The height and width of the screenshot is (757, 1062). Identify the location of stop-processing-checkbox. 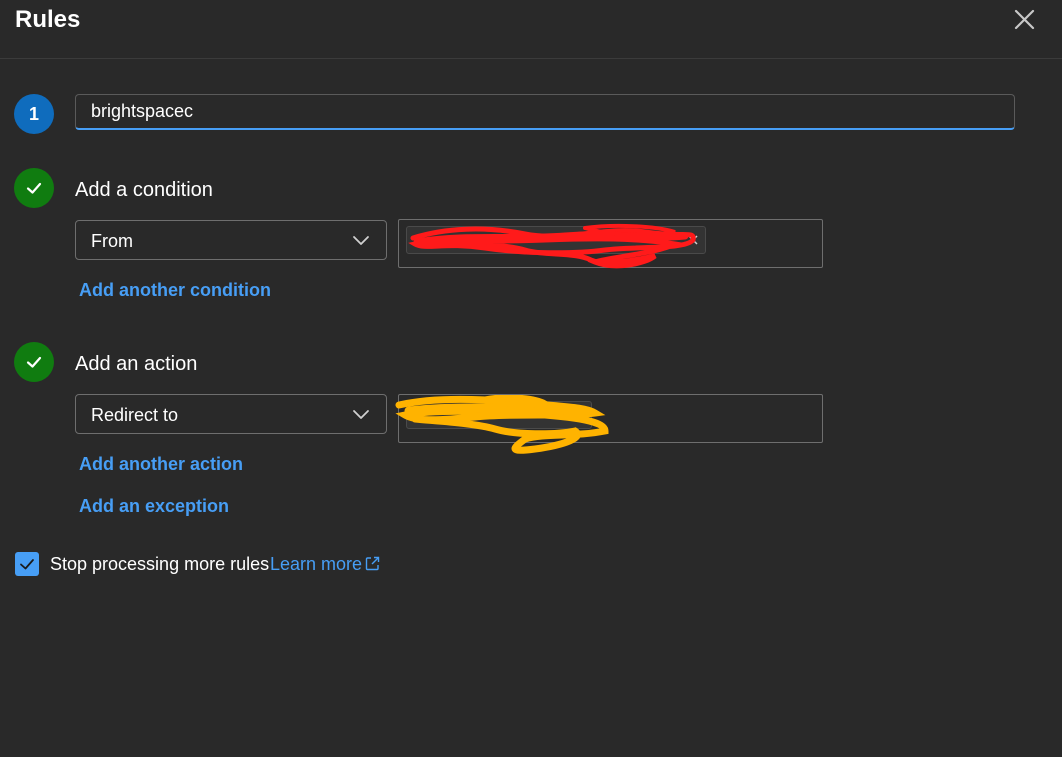
(27, 564).